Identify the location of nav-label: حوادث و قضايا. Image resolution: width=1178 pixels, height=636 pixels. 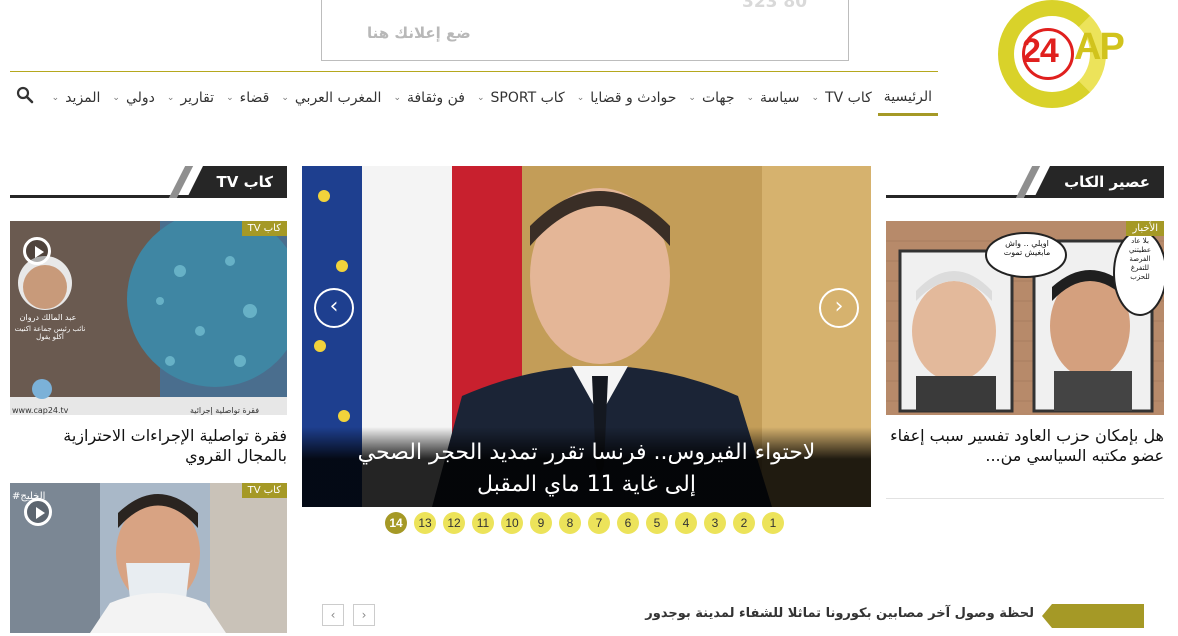
(633, 98).